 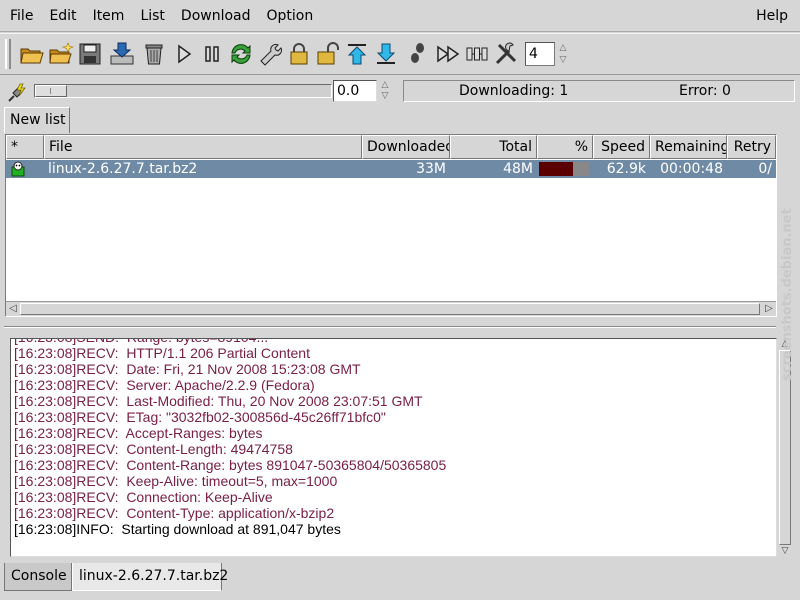 I want to click on start-button, so click(x=184, y=54).